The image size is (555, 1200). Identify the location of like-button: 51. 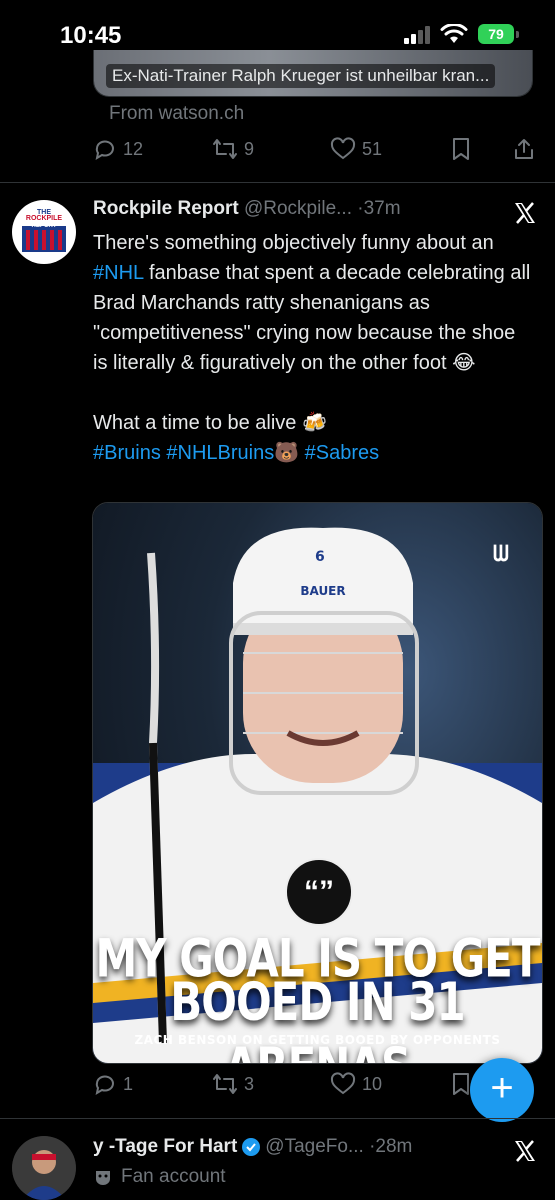
(356, 149).